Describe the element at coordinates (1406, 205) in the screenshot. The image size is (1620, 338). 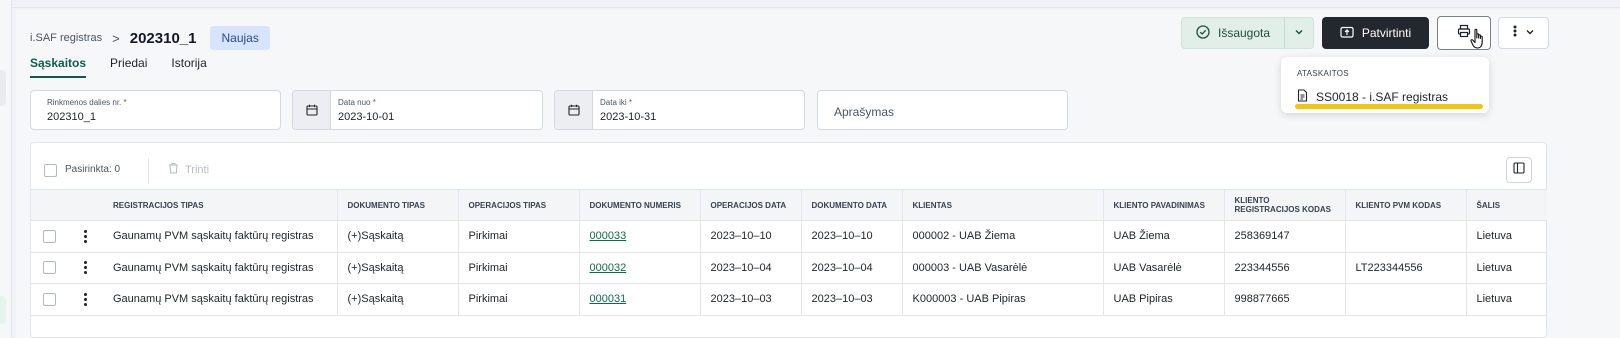
I see `column-header: Kliento PVM kodas` at that location.